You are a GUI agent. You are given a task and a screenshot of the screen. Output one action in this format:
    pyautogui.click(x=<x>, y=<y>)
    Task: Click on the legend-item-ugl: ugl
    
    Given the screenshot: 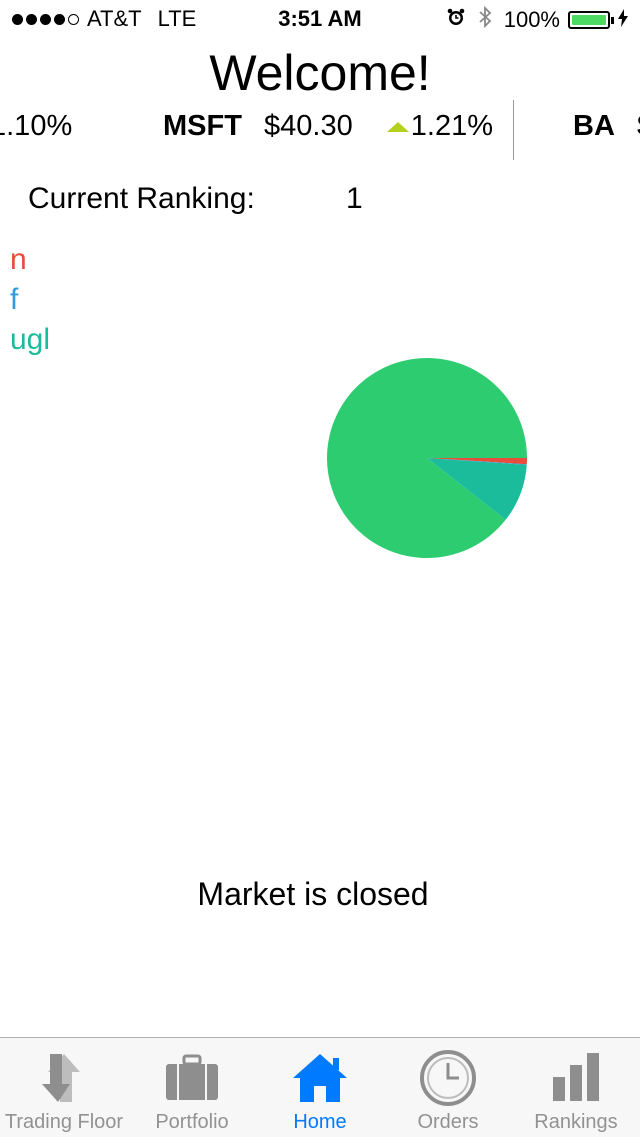 What is the action you would take?
    pyautogui.click(x=30, y=339)
    